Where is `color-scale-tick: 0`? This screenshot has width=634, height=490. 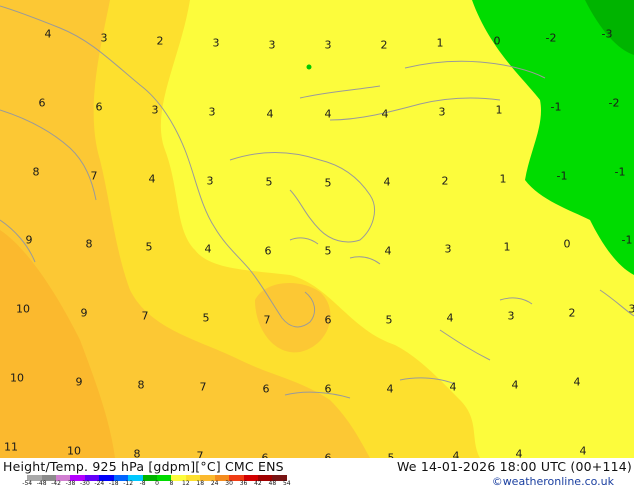 color-scale-tick: 0 is located at coordinates (157, 483).